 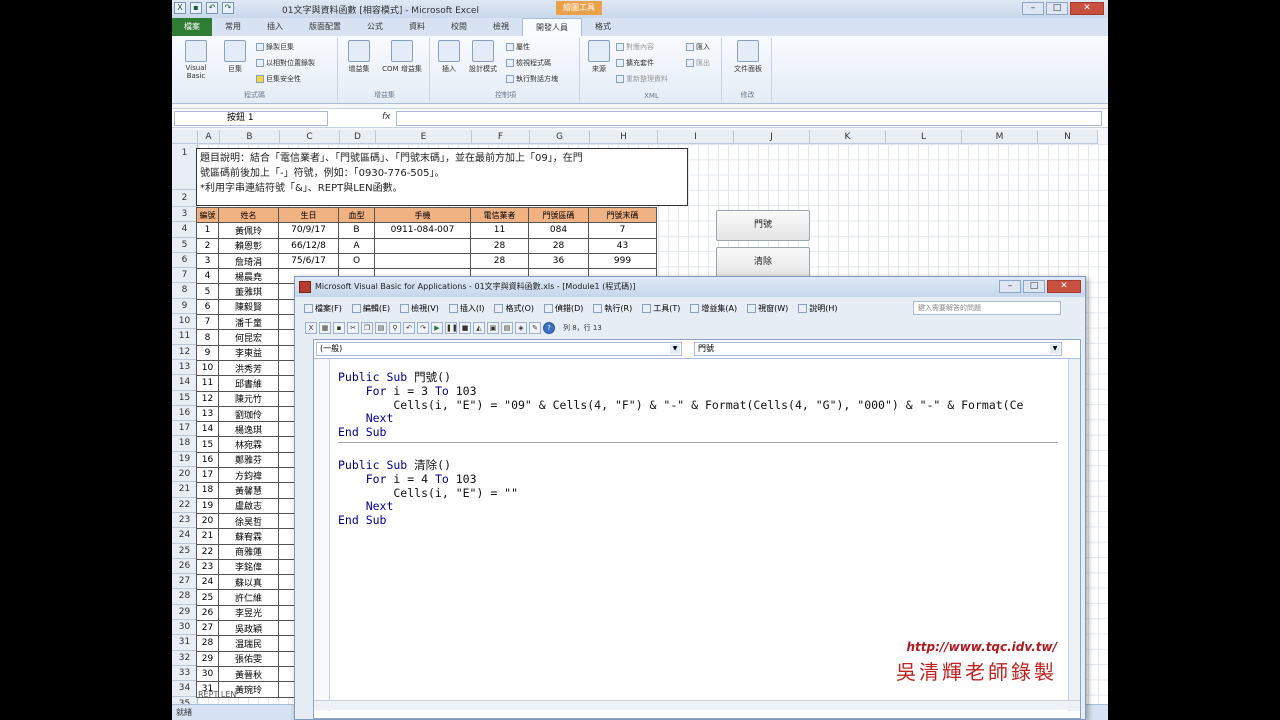 What do you see at coordinates (235, 57) in the screenshot?
I see `macros-button: 巨集` at bounding box center [235, 57].